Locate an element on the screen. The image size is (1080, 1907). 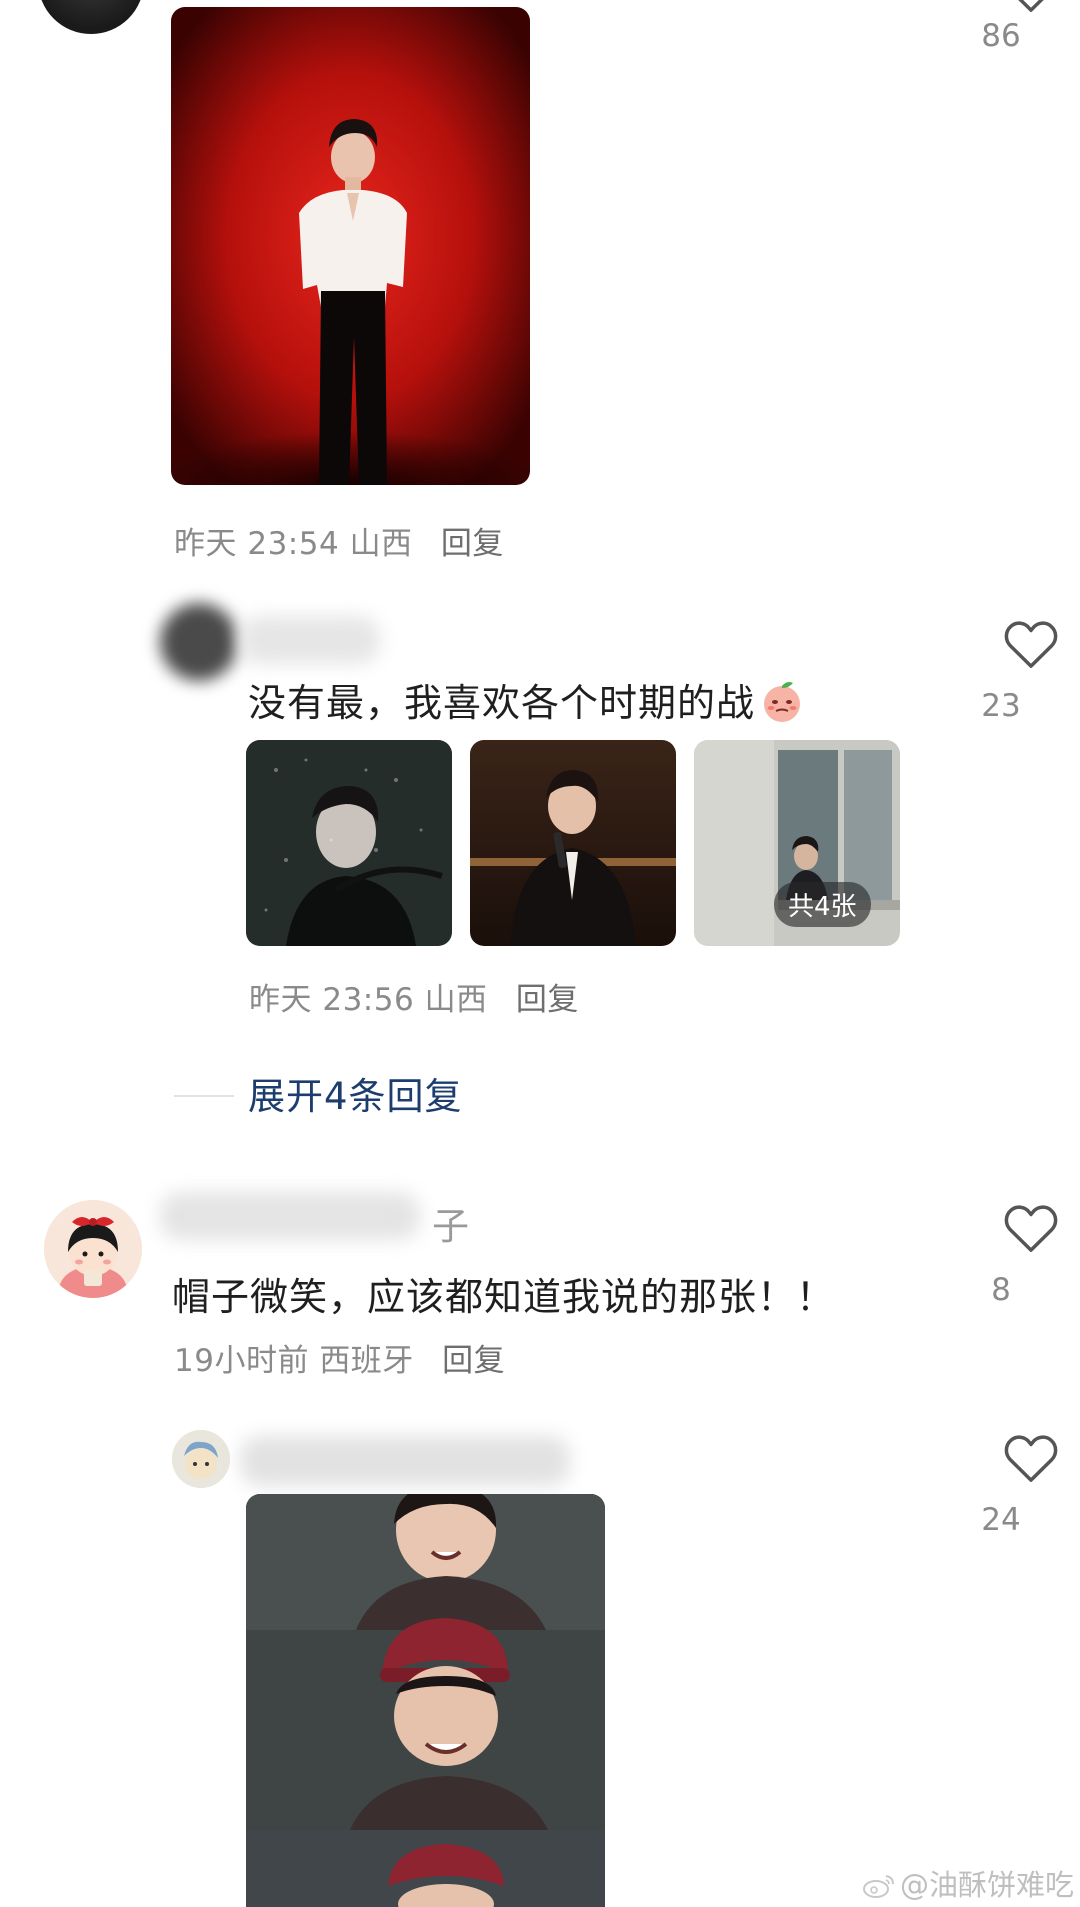
comment-time: 昨天 23:54 is located at coordinates (257, 544).